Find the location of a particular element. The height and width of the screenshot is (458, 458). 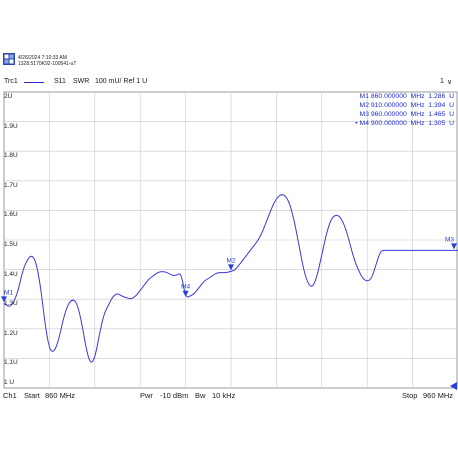

y-tick-label: 1.8U is located at coordinates (11, 156).